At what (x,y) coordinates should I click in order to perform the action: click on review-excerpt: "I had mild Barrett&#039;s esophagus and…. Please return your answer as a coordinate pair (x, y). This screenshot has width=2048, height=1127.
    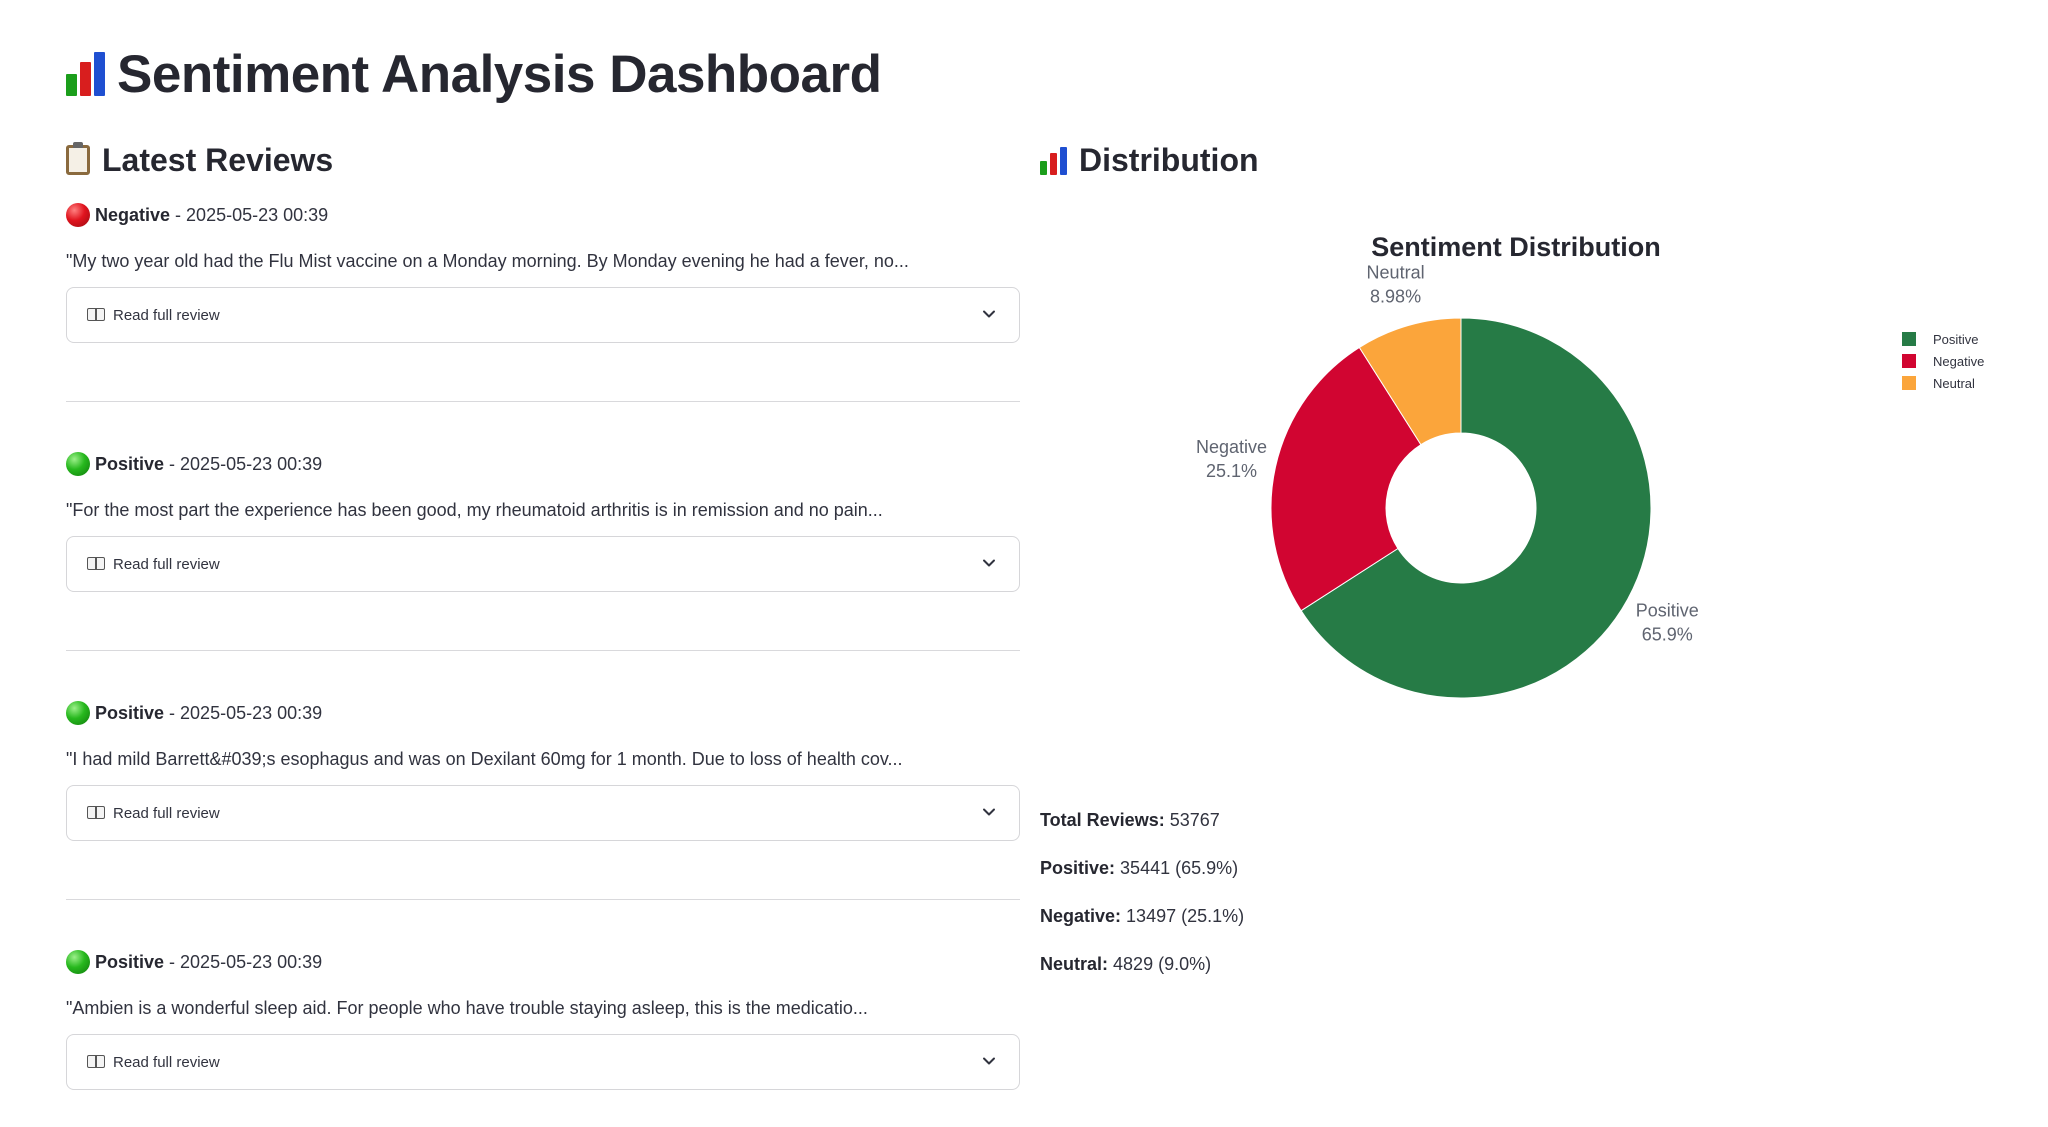
    Looking at the image, I should click on (484, 759).